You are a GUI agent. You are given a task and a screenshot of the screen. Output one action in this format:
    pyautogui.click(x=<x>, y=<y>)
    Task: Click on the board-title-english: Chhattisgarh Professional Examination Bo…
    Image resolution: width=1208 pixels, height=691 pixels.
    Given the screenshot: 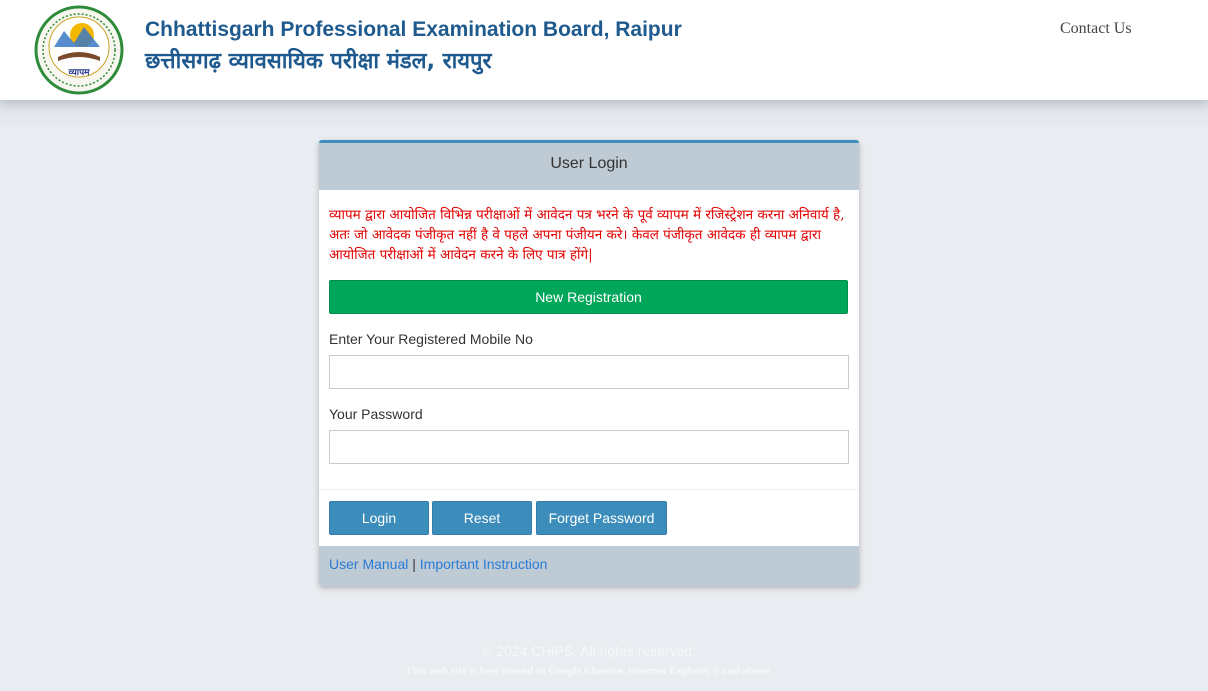 What is the action you would take?
    pyautogui.click(x=413, y=29)
    